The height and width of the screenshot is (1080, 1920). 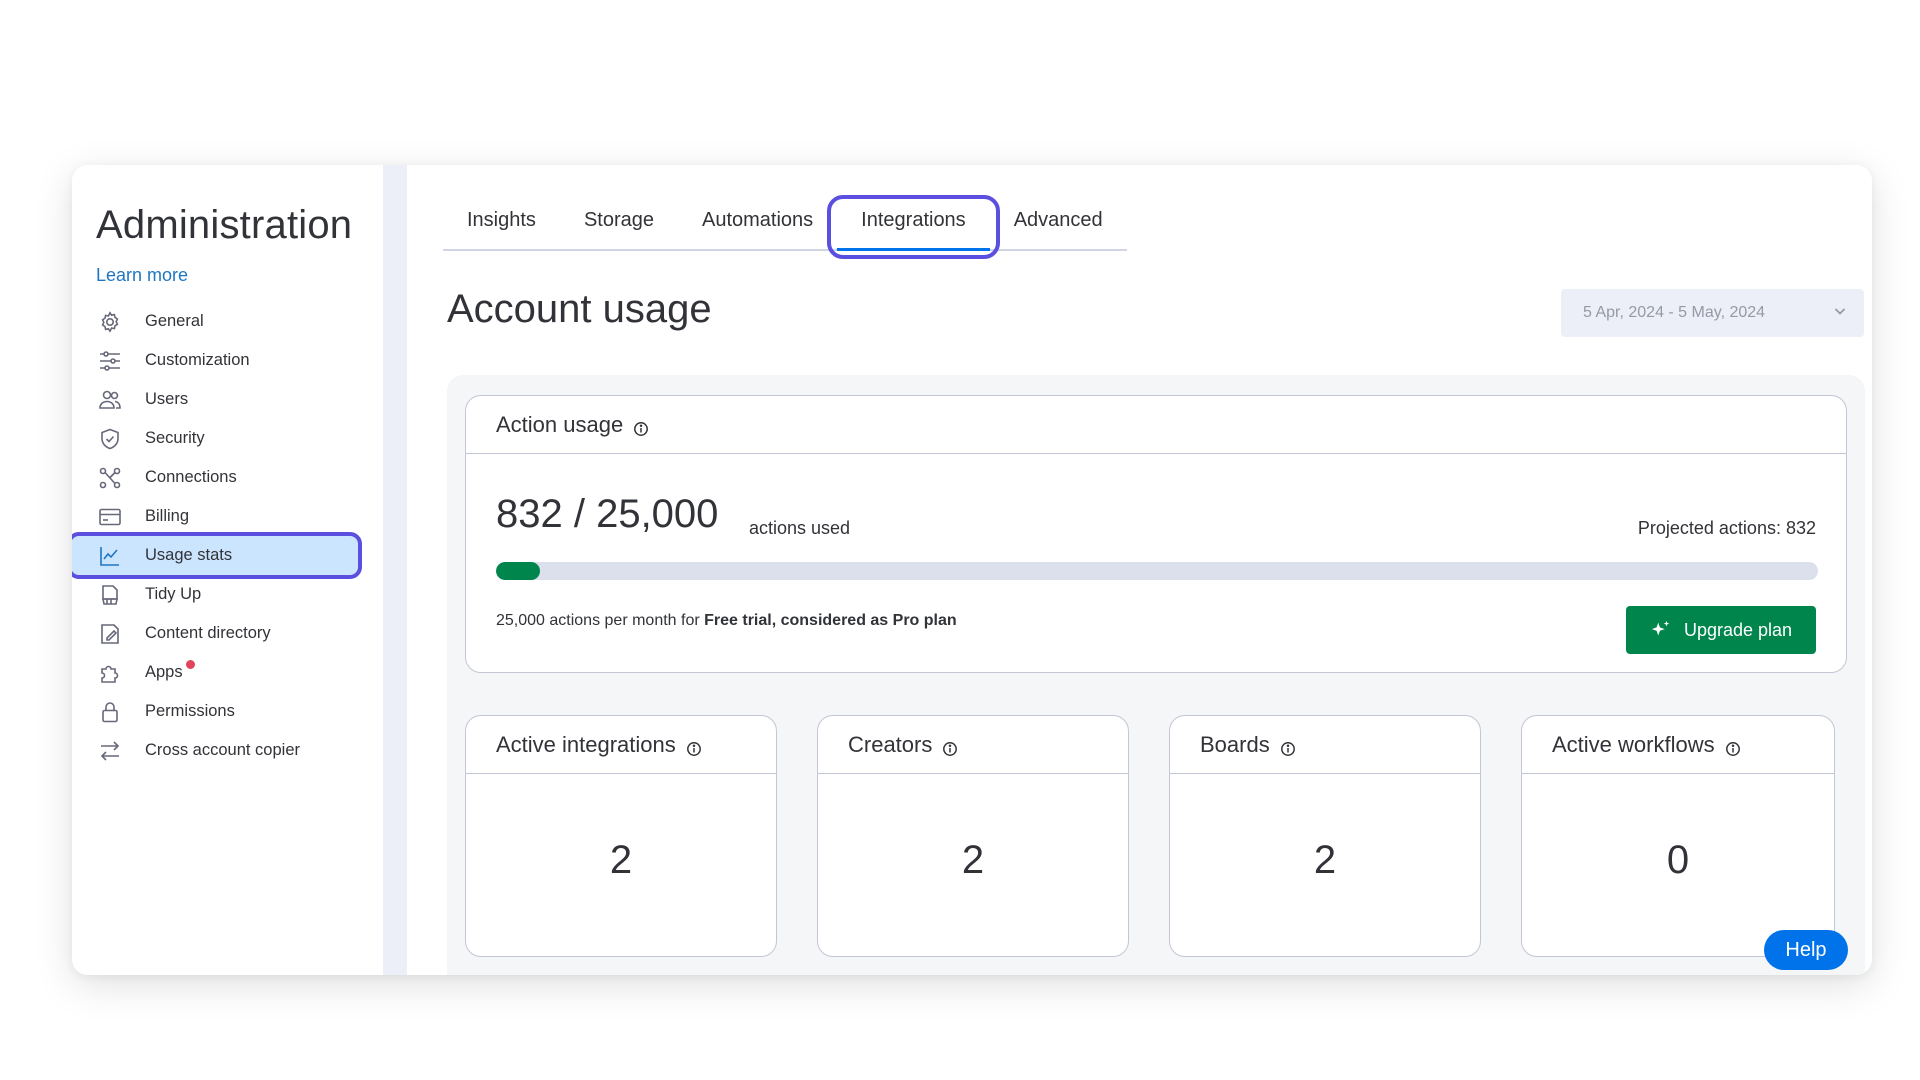 What do you see at coordinates (167, 399) in the screenshot?
I see `sidebar-item-label: Users` at bounding box center [167, 399].